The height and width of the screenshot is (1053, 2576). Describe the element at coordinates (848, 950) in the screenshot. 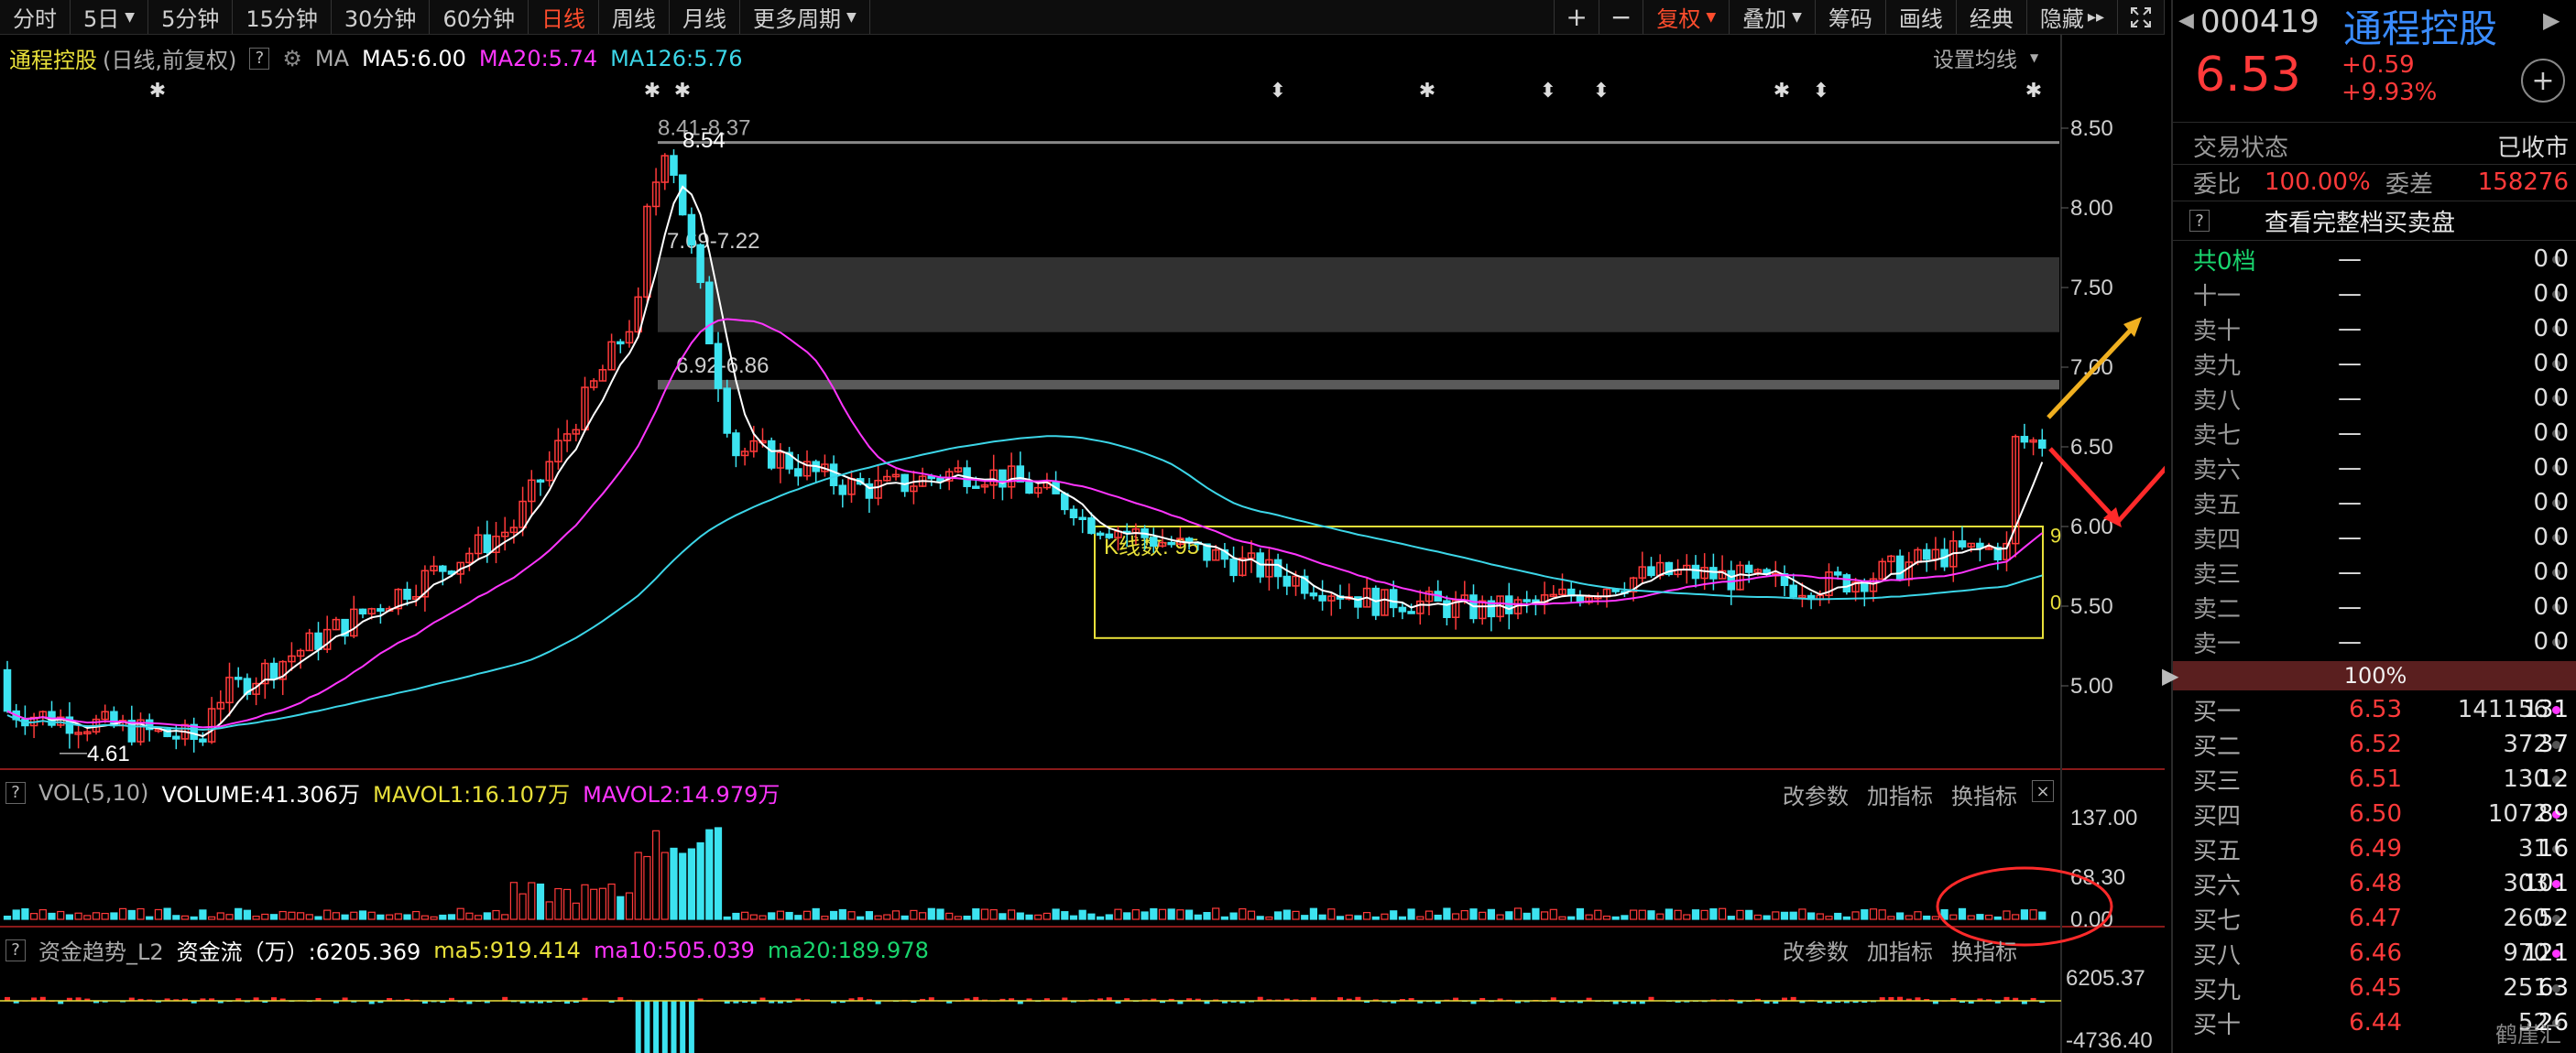

I see `flow-ma20: ma20:189.978` at that location.